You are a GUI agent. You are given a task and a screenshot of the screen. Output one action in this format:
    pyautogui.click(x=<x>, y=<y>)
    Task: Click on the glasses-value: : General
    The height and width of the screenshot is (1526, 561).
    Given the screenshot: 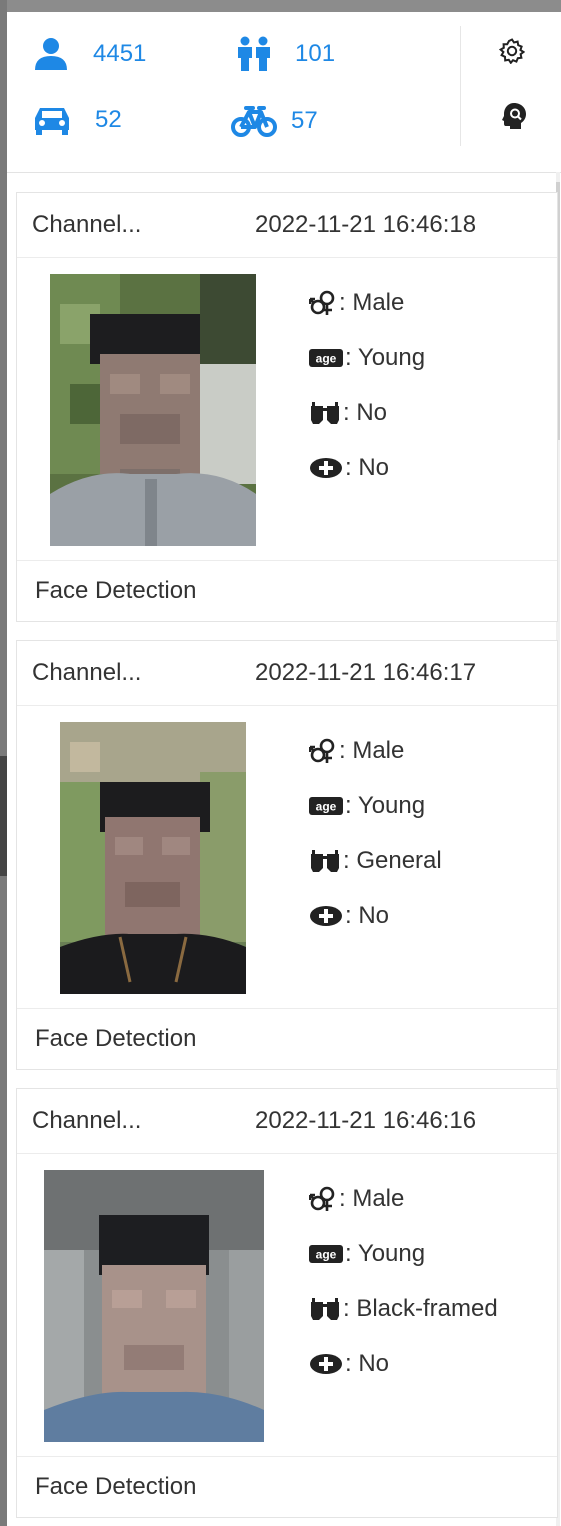 What is the action you would take?
    pyautogui.click(x=392, y=860)
    